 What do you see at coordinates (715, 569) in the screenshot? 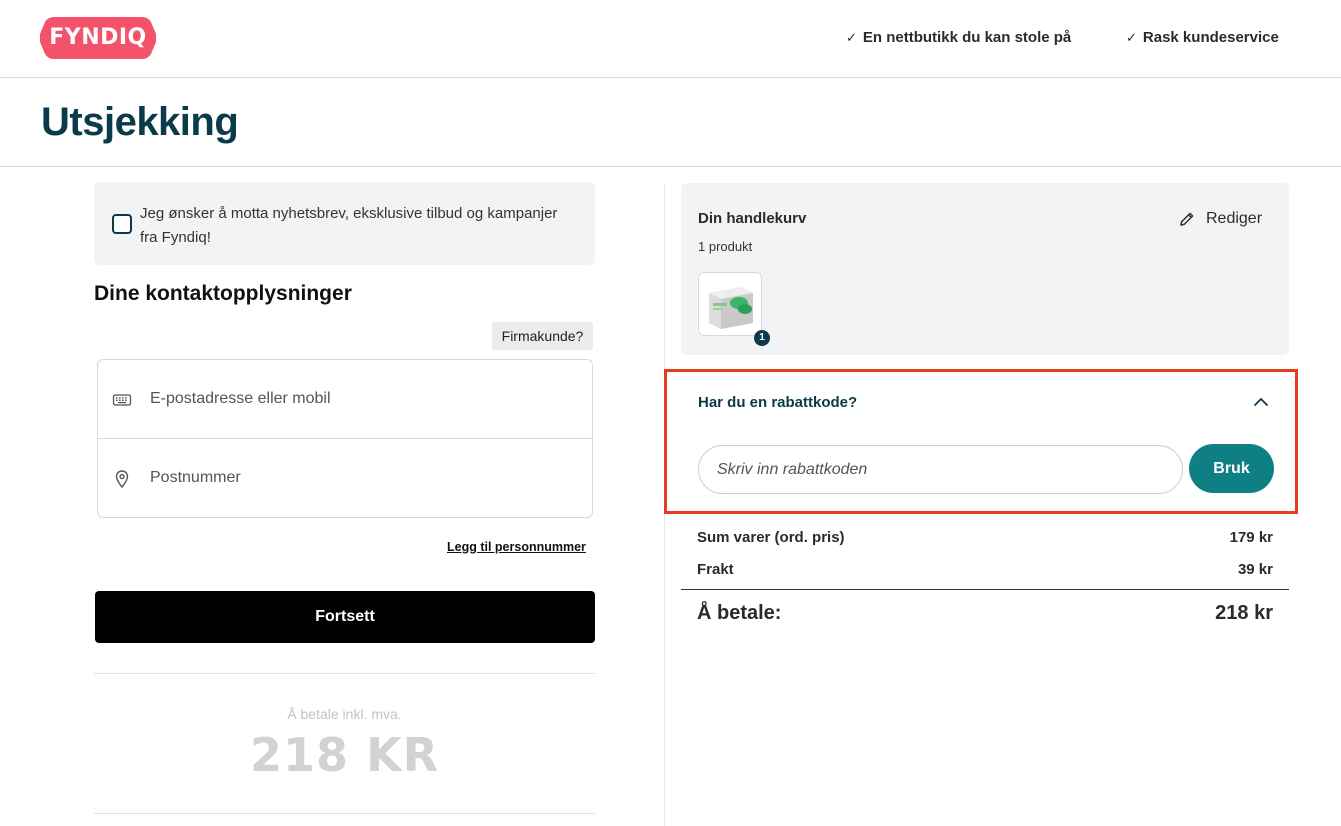
I see `shipping-label: Frakt` at bounding box center [715, 569].